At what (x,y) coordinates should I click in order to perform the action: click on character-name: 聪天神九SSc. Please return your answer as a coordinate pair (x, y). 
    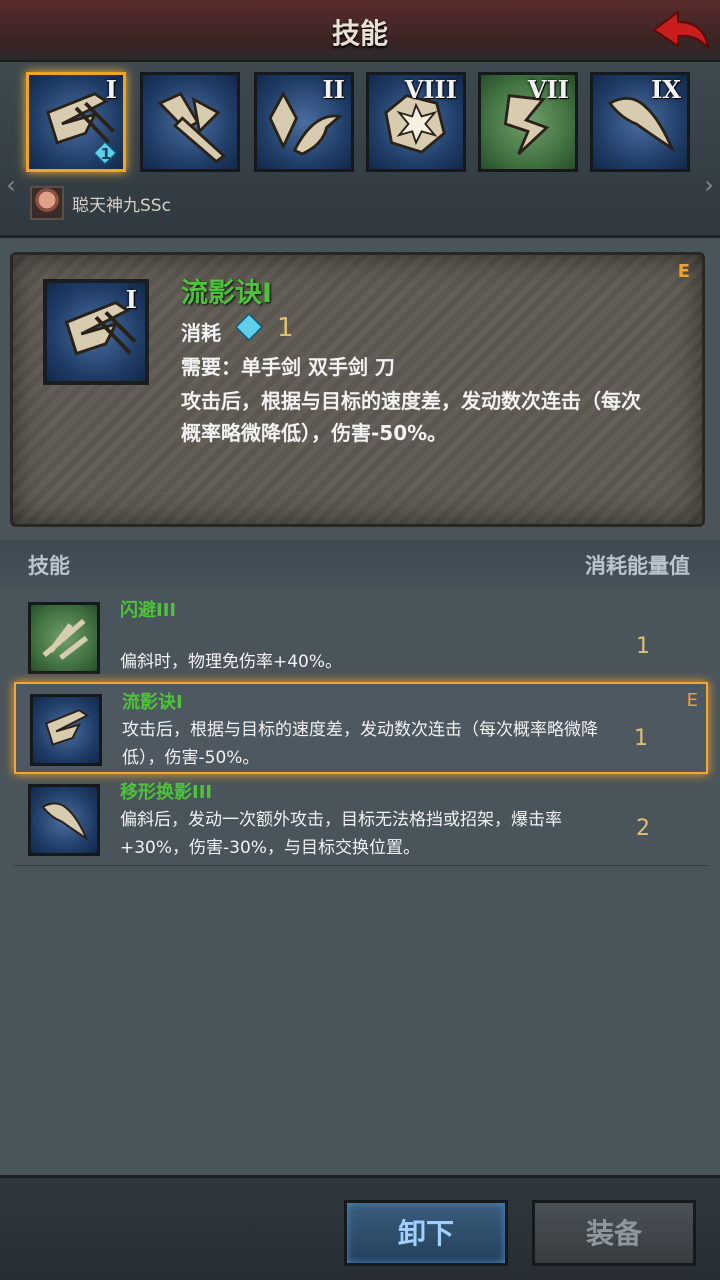
    Looking at the image, I should click on (121, 205).